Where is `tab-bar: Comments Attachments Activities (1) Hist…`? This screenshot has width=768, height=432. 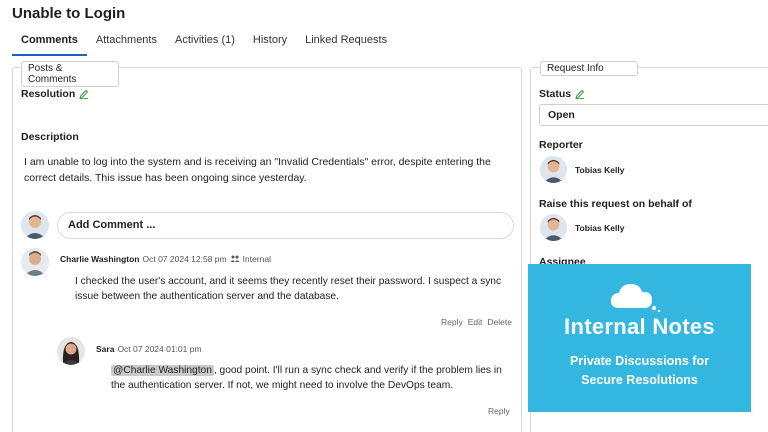
tab-bar: Comments Attachments Activities (1) Hist… is located at coordinates (204, 44).